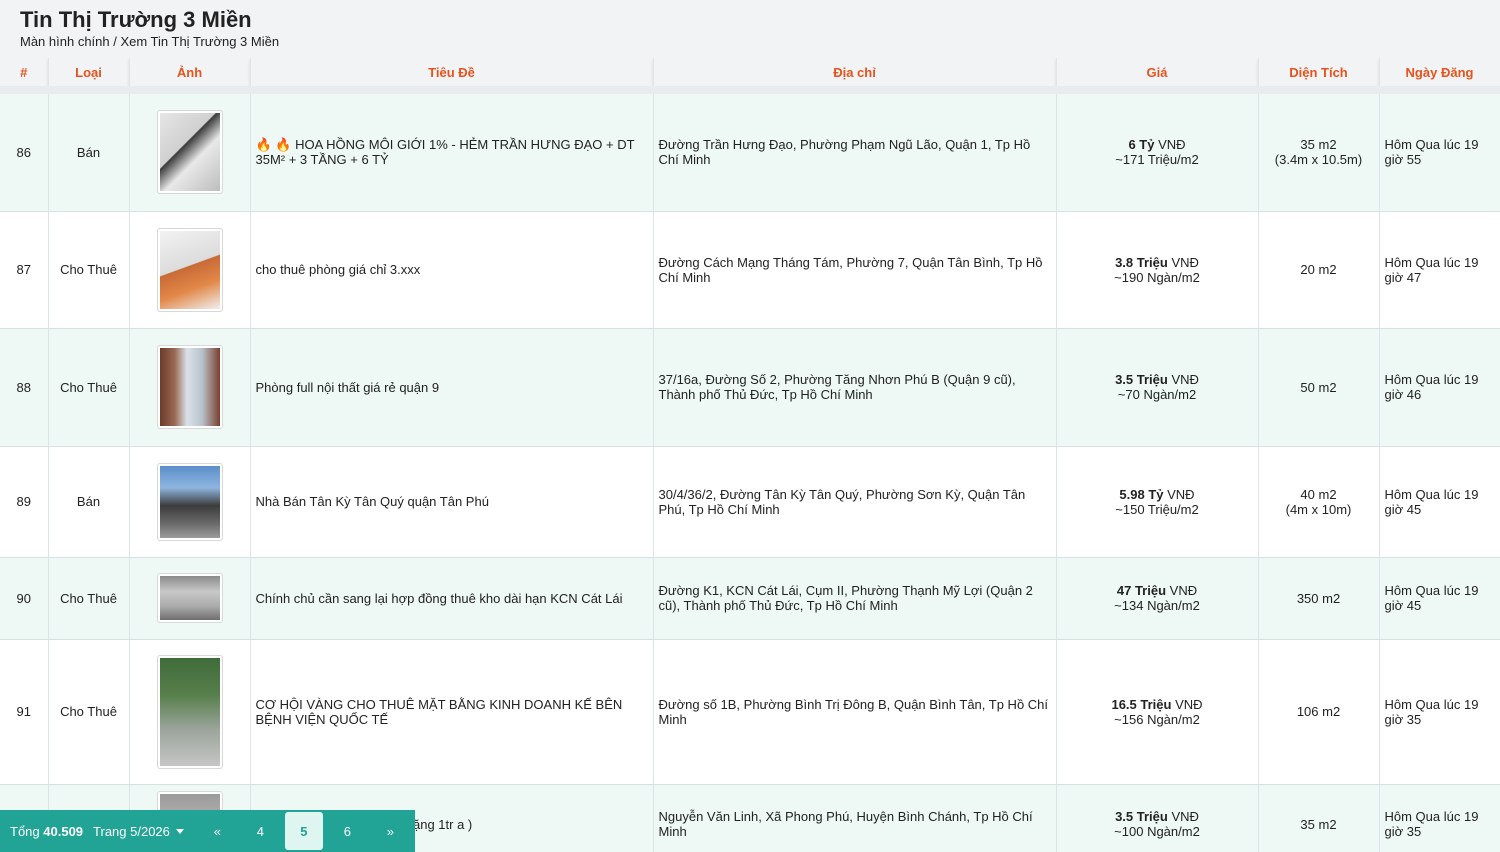 The image size is (1500, 852). I want to click on row-price: 47 Triệu VNĐ ~134 Ngàn/m2, so click(1157, 598).